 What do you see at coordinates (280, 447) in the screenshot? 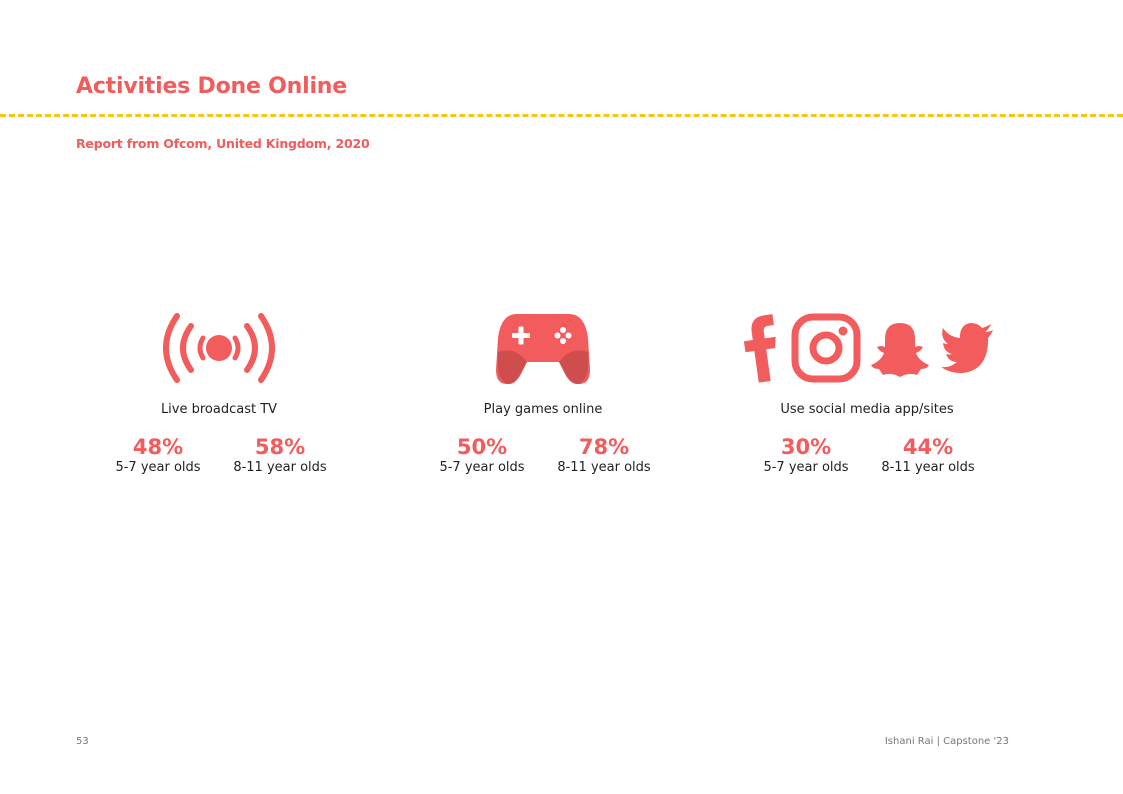
I see `stat-percentage: 58%` at bounding box center [280, 447].